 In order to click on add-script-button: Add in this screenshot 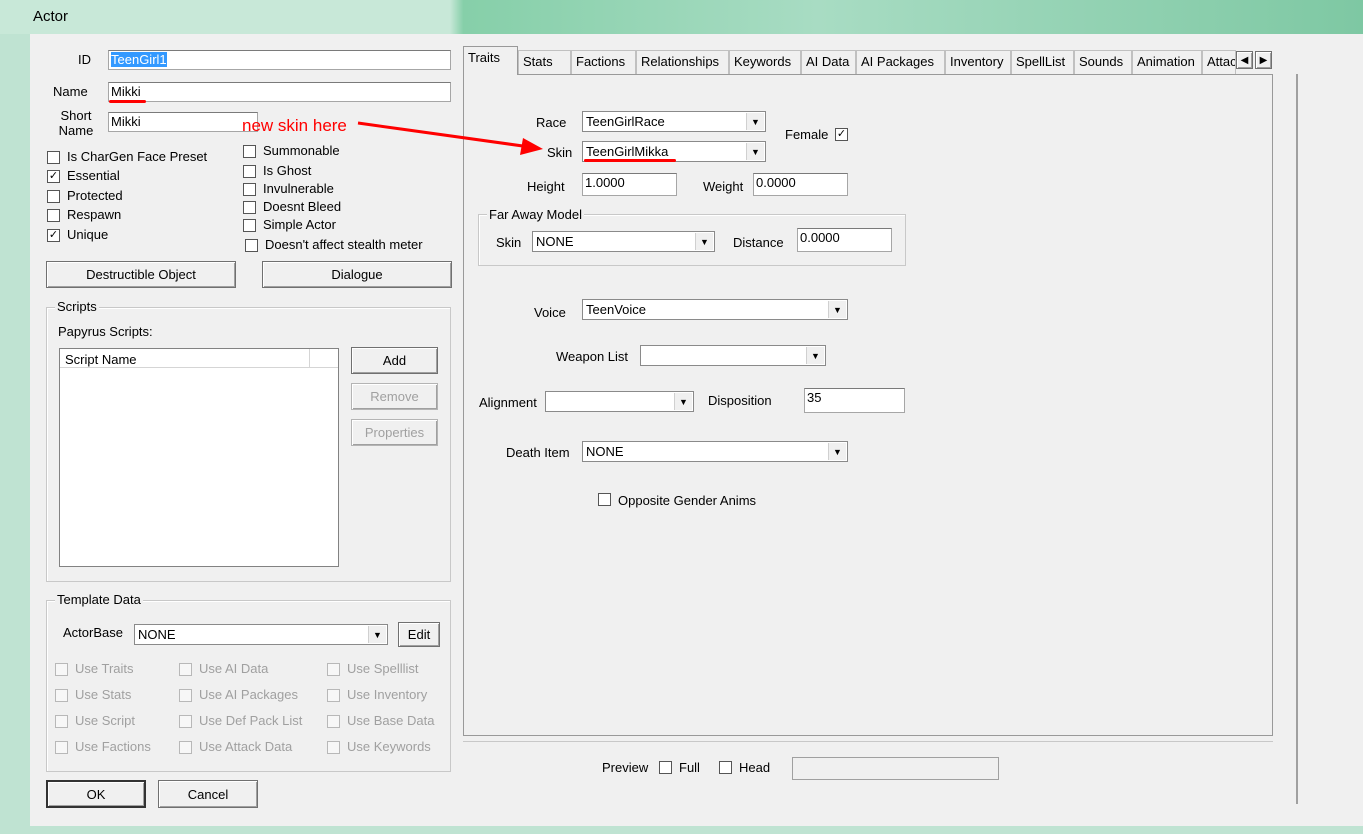, I will do `click(394, 360)`.